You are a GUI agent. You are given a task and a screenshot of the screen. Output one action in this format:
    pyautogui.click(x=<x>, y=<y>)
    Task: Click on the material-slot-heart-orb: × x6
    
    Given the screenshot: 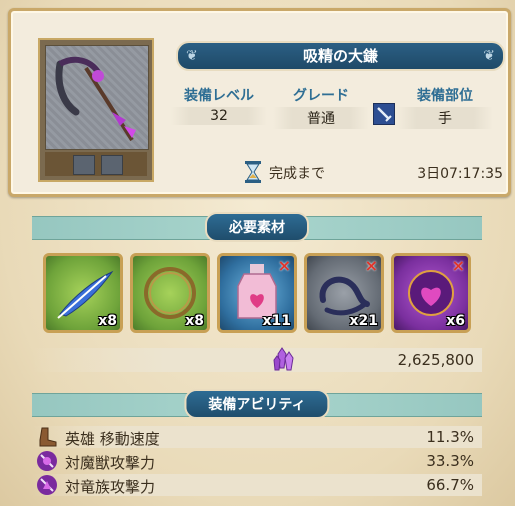 What is the action you would take?
    pyautogui.click(x=431, y=293)
    